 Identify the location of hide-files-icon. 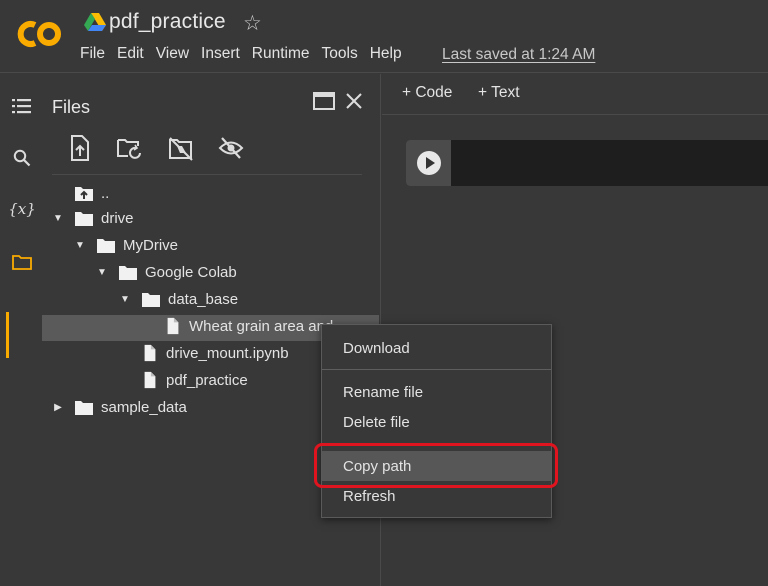
(231, 148).